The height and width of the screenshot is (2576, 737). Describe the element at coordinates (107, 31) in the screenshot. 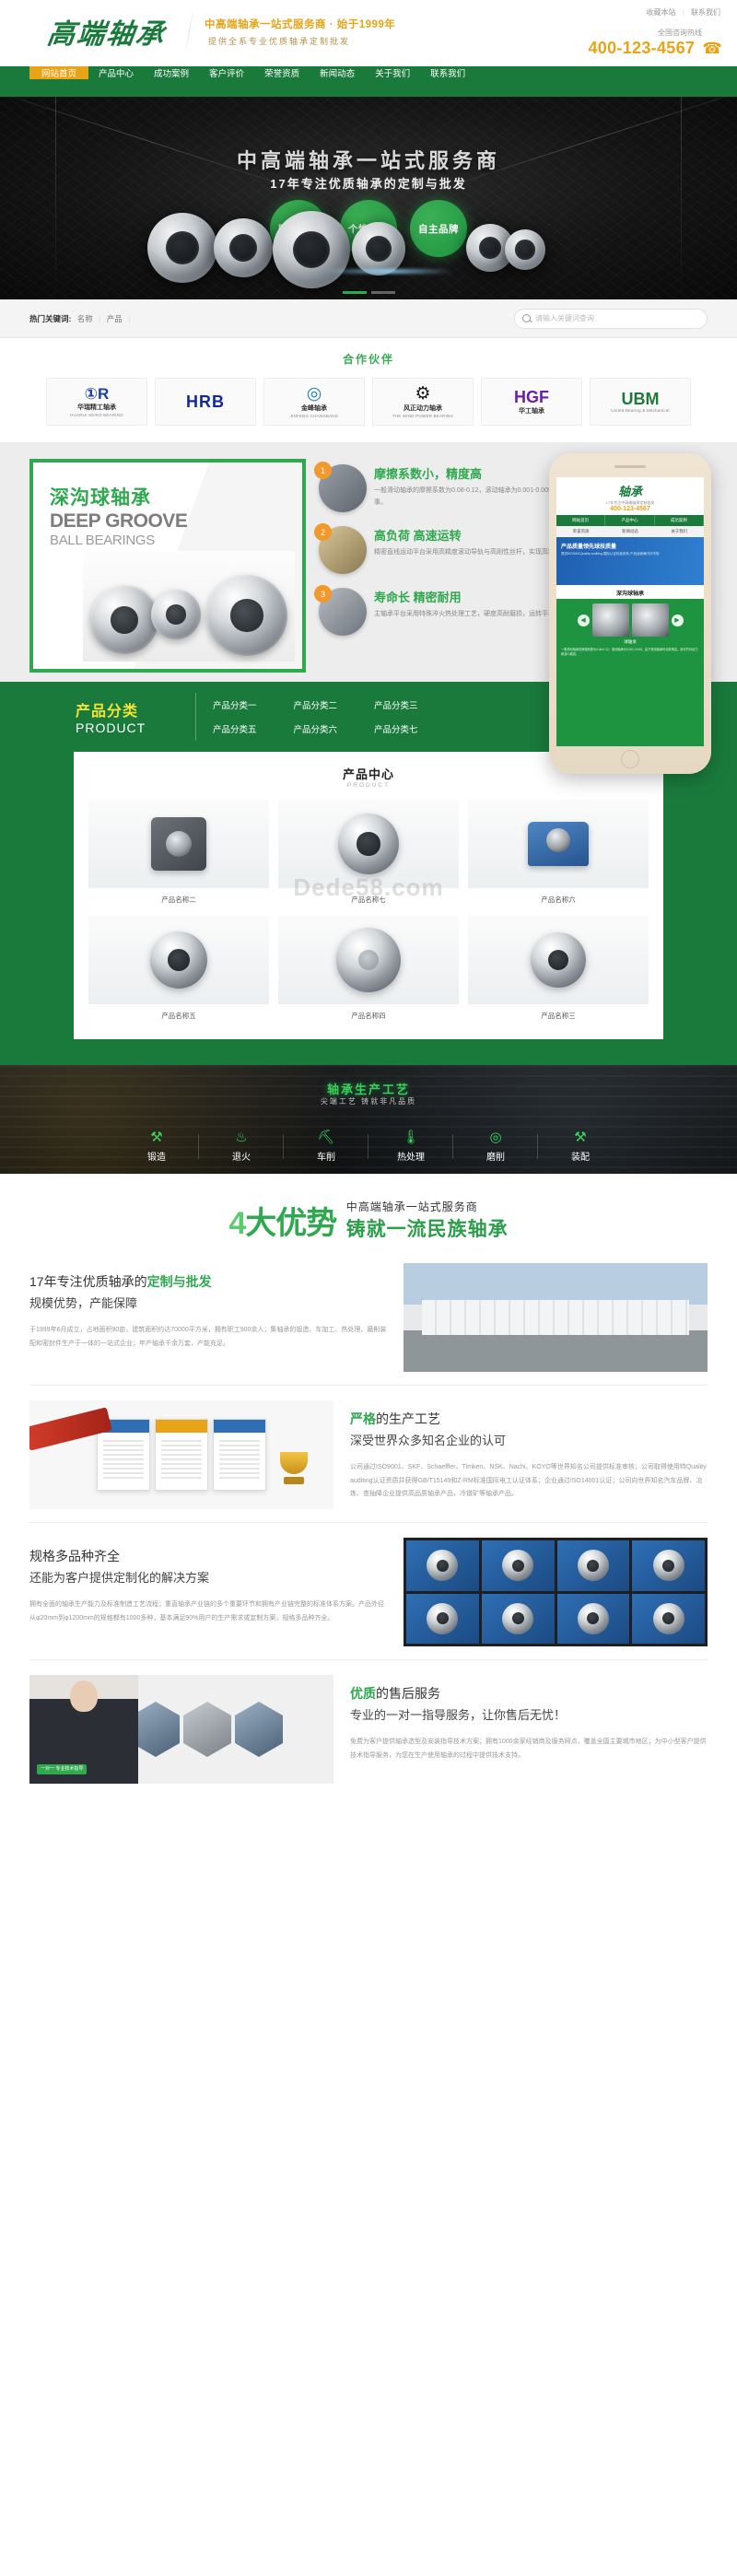

I see `site-logo: 高端轴承` at that location.